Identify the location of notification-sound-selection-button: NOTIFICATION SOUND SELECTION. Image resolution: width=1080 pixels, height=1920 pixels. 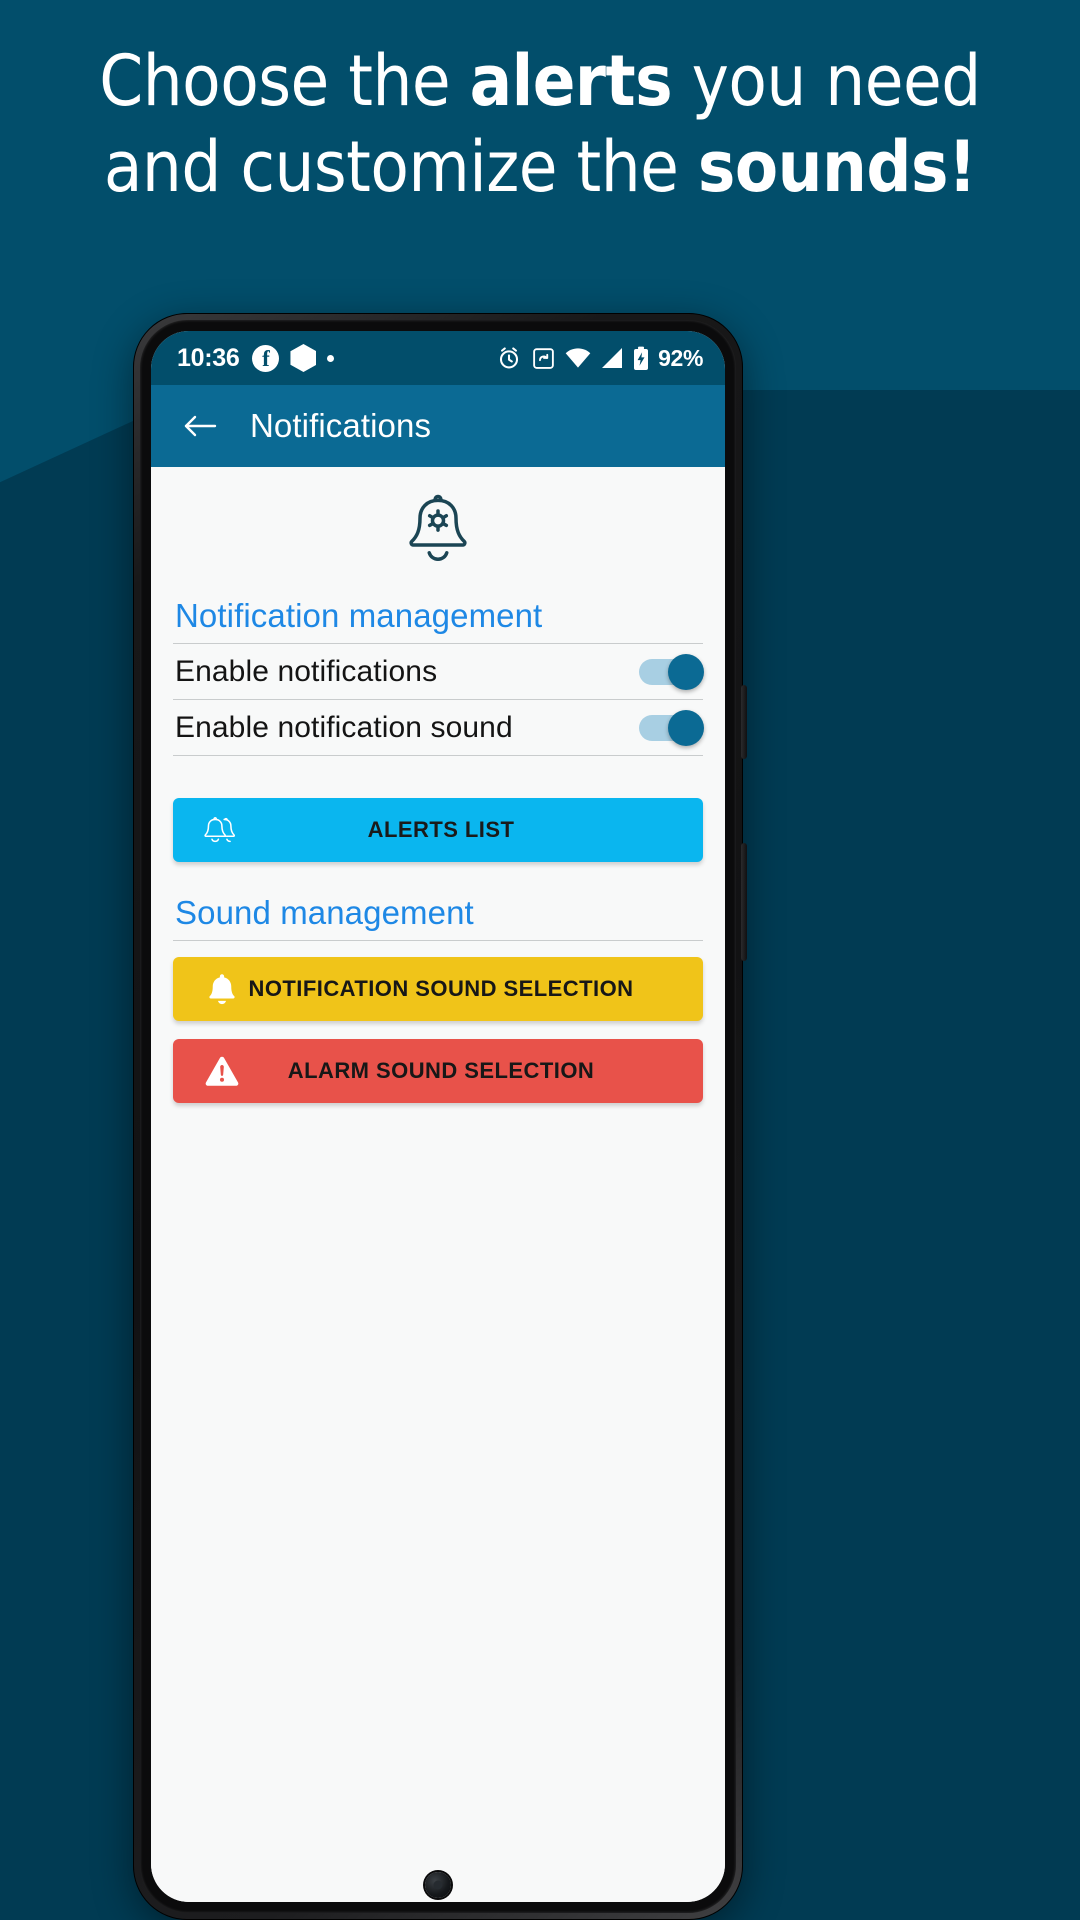
(438, 989).